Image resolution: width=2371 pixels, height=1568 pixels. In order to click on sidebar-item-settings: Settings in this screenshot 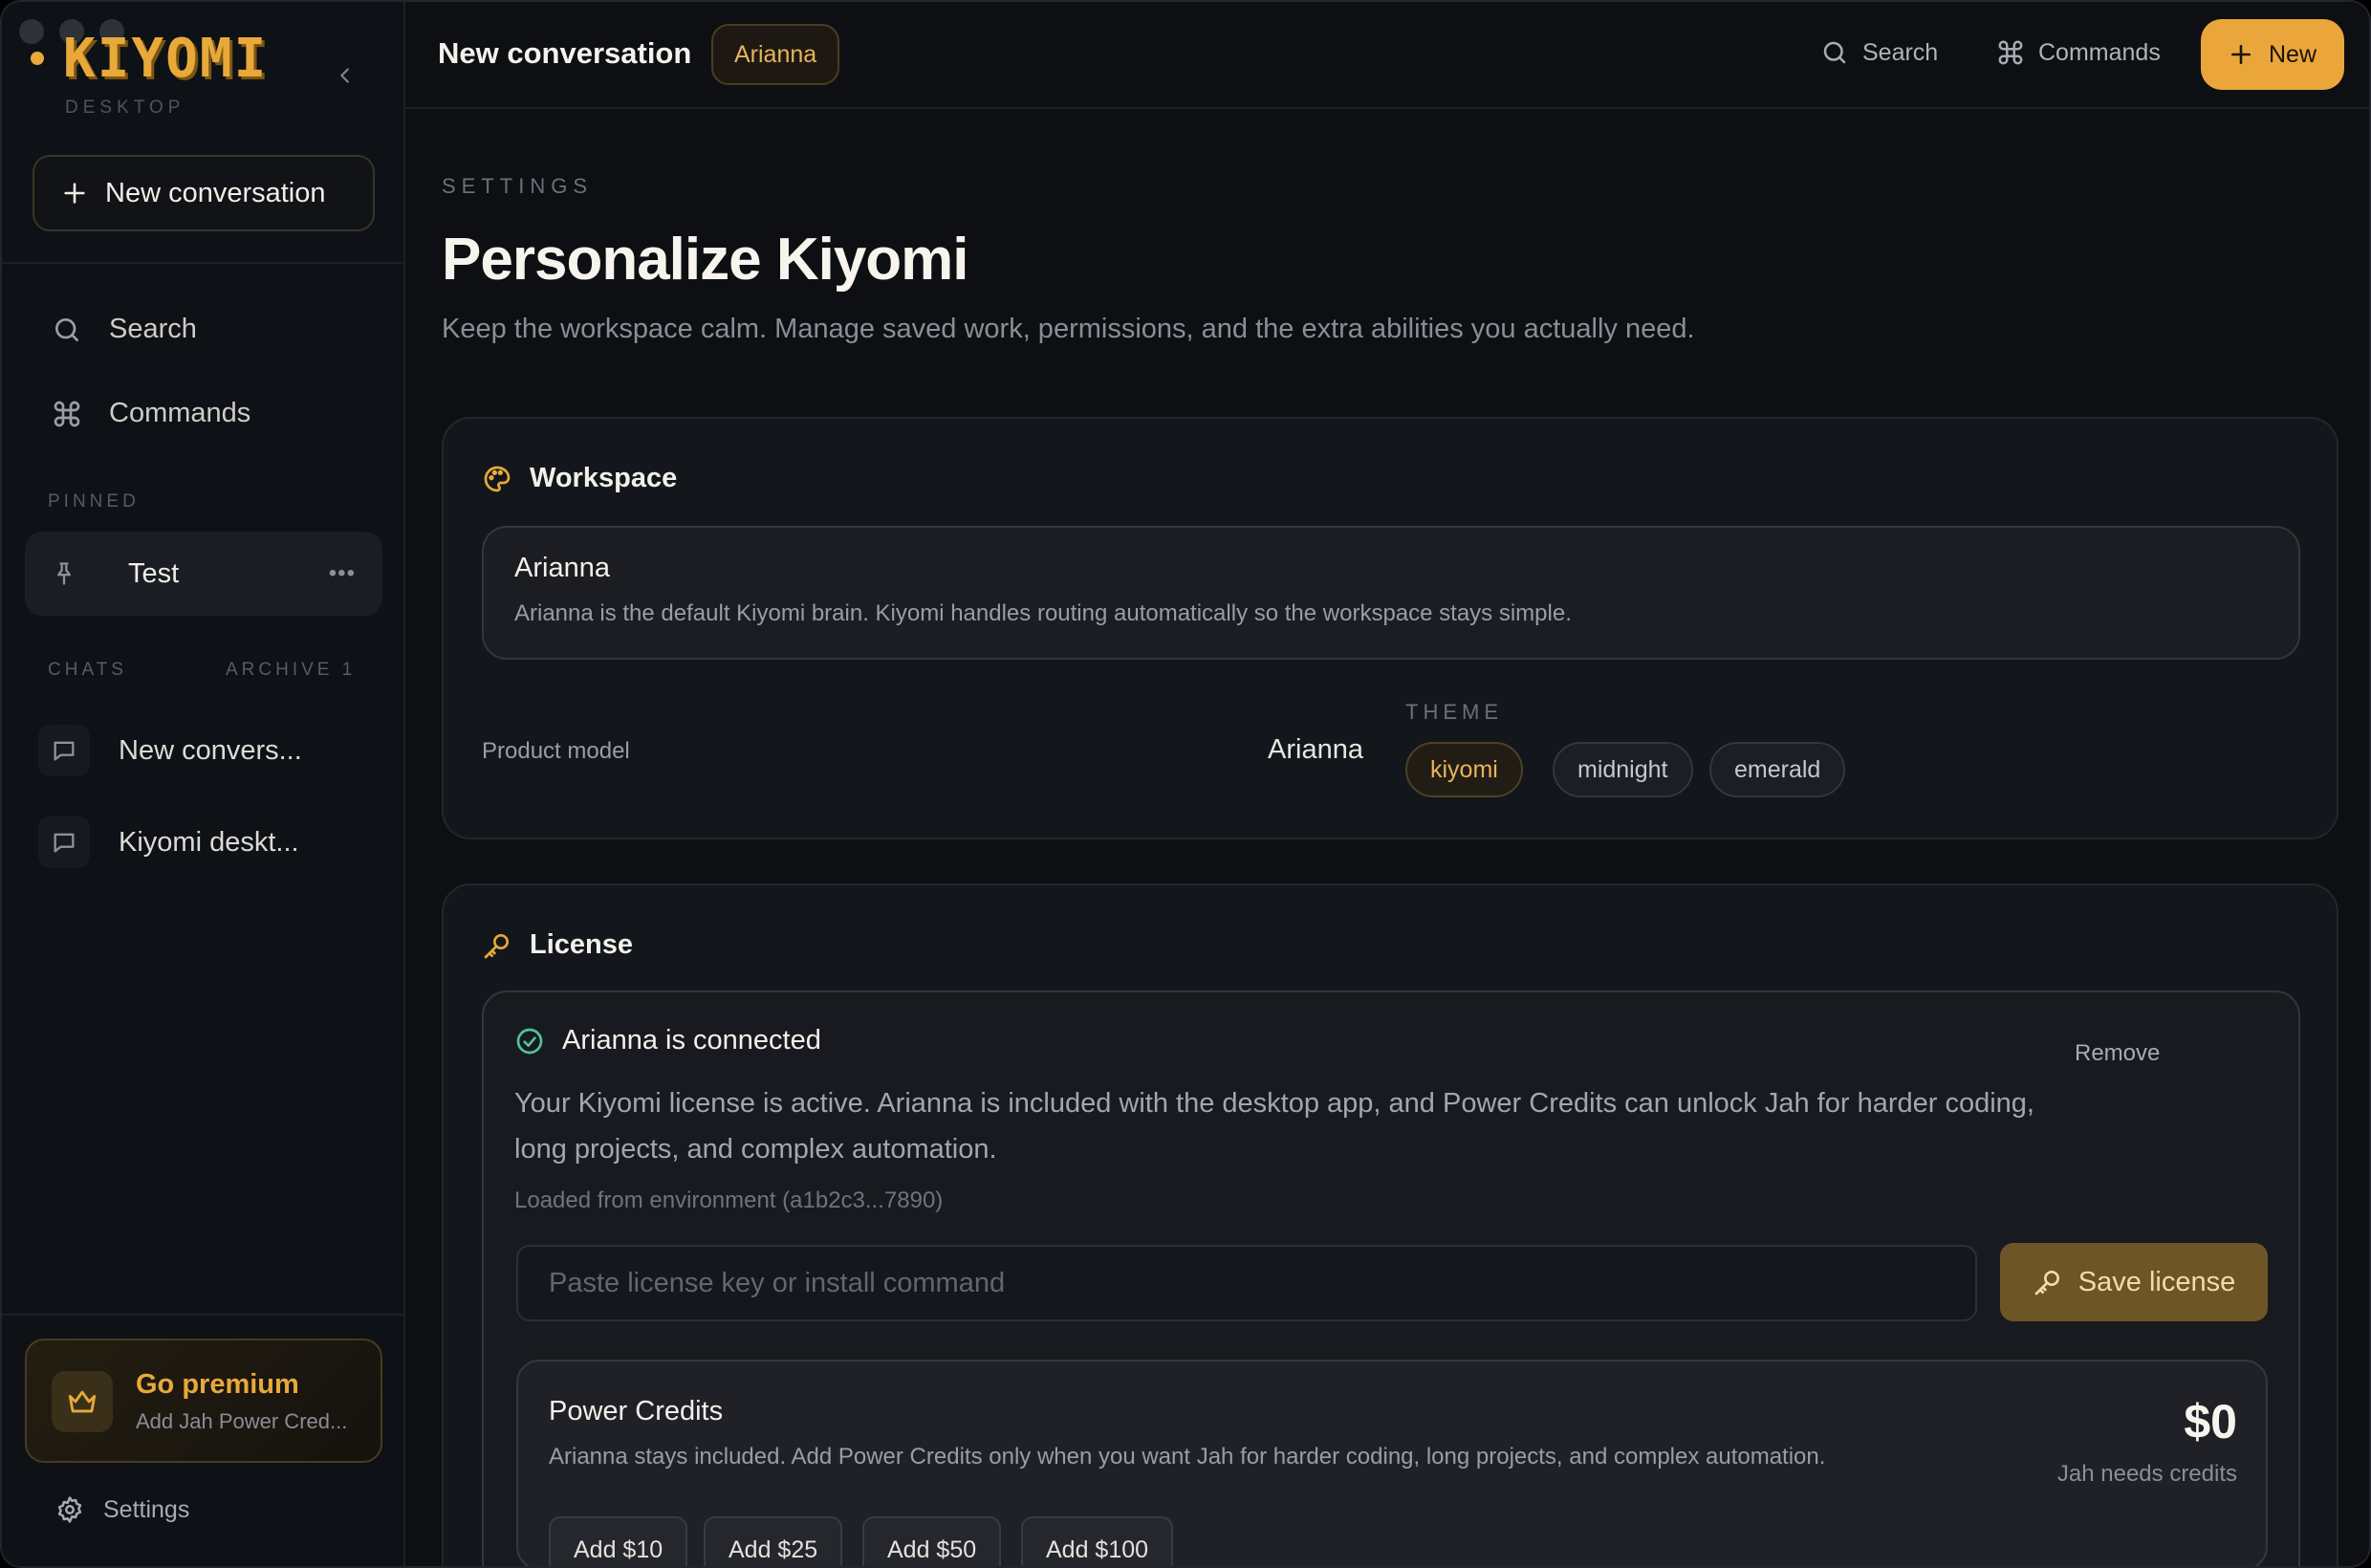, I will do `click(122, 1509)`.